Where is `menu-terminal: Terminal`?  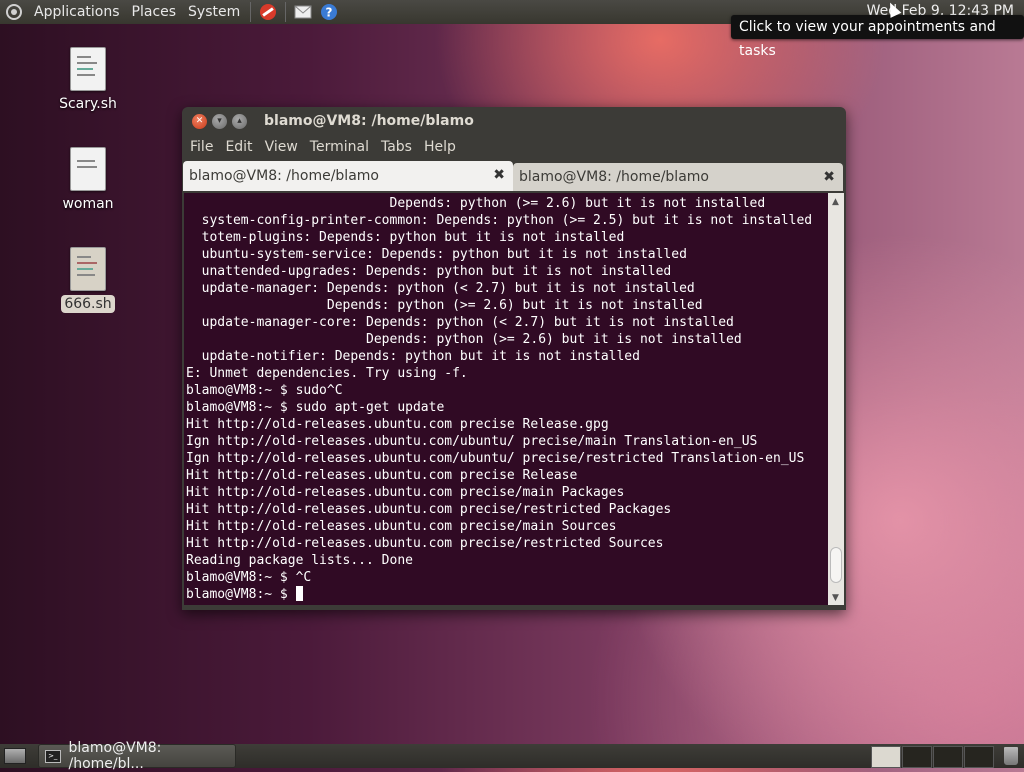
menu-terminal: Terminal is located at coordinates (339, 147).